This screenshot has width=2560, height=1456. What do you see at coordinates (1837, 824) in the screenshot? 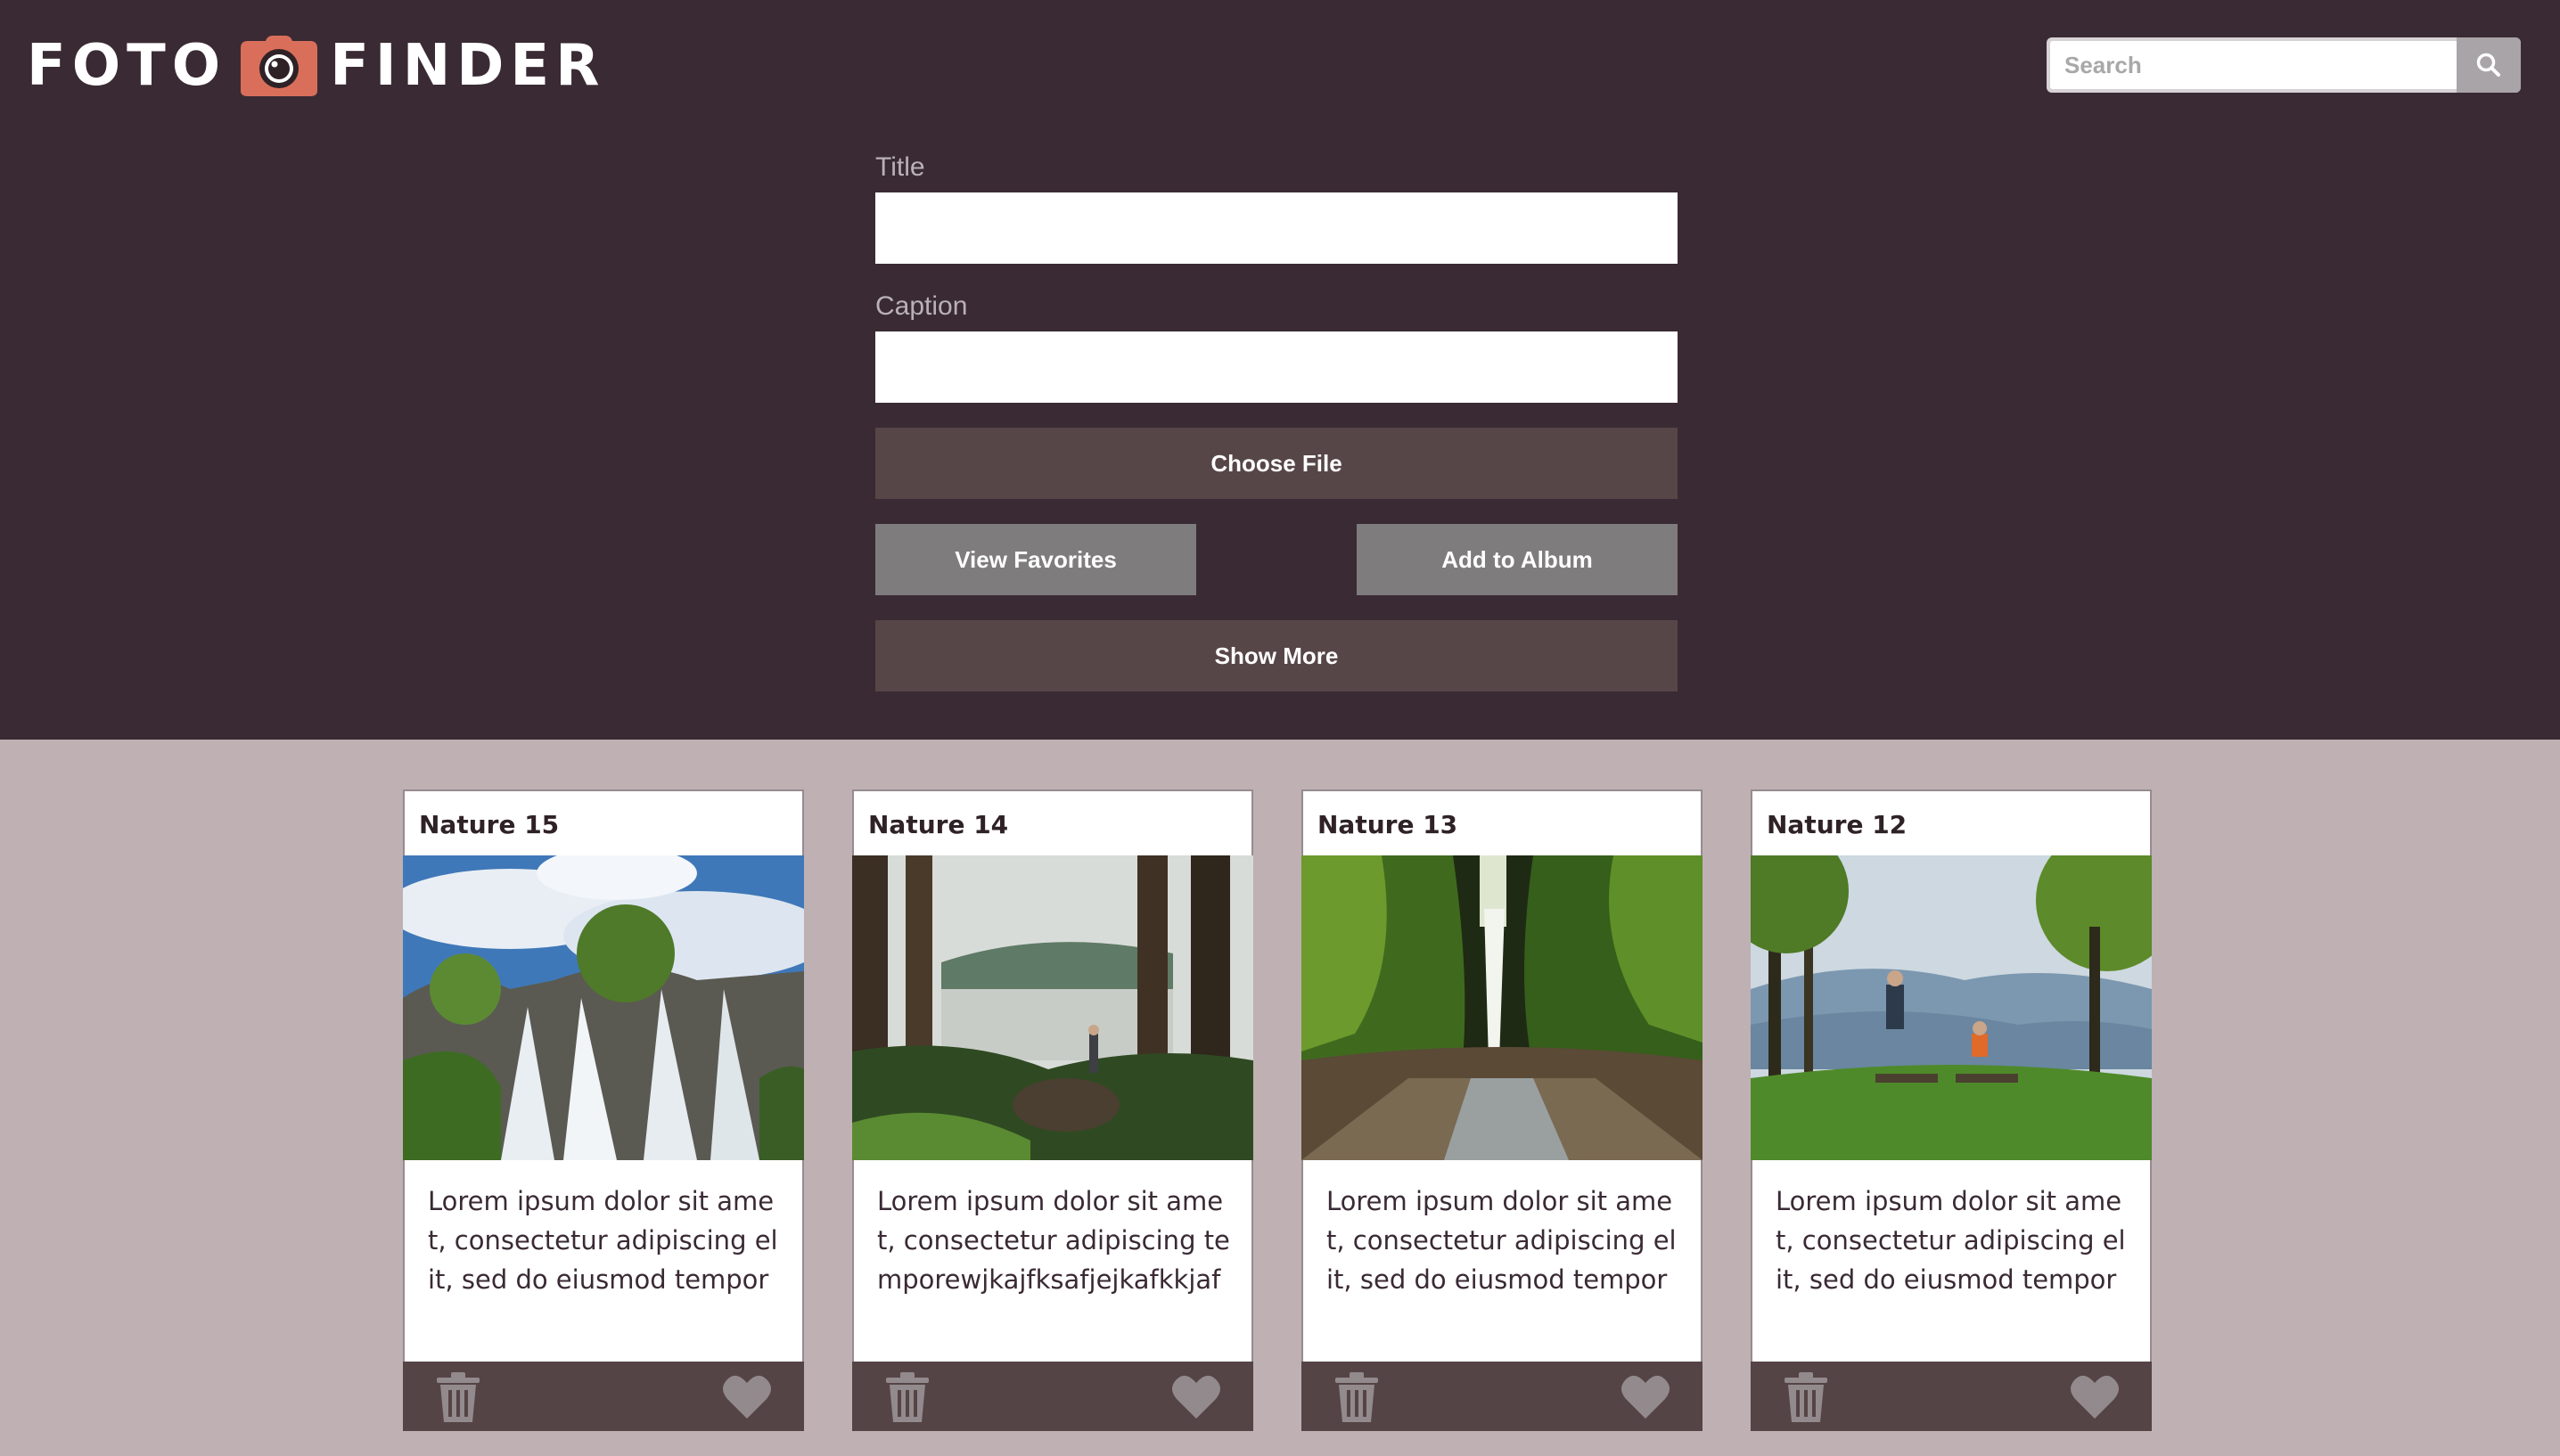
I see `card-title: Nature 12` at bounding box center [1837, 824].